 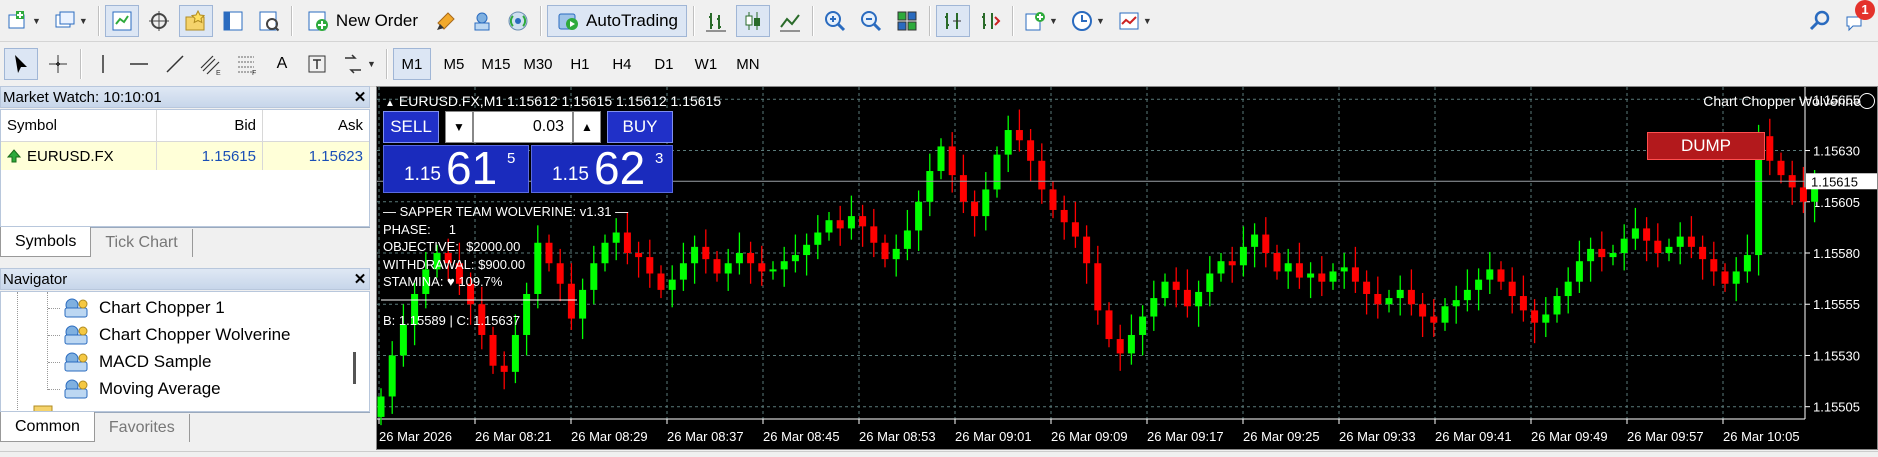 What do you see at coordinates (871, 21) in the screenshot?
I see `zoom-out-button` at bounding box center [871, 21].